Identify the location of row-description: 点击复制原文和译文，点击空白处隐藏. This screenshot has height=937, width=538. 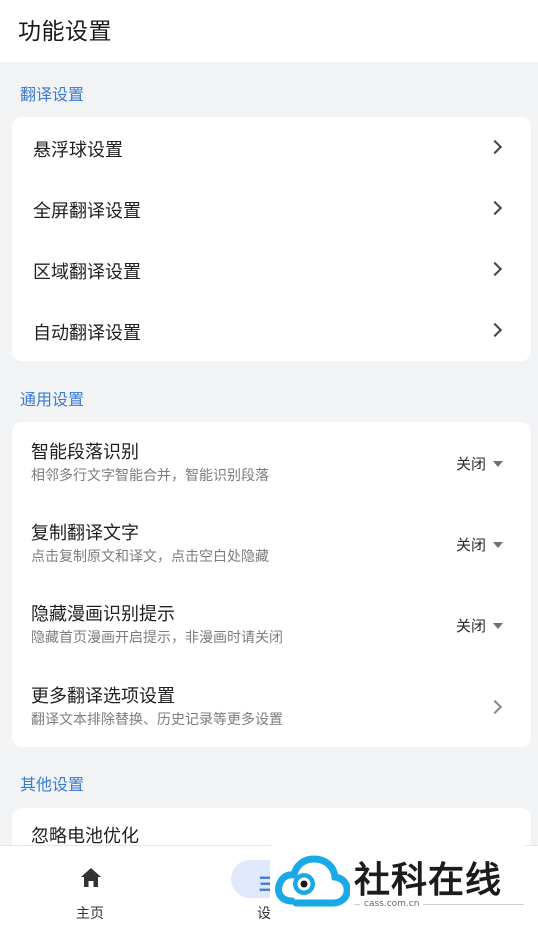
(150, 557).